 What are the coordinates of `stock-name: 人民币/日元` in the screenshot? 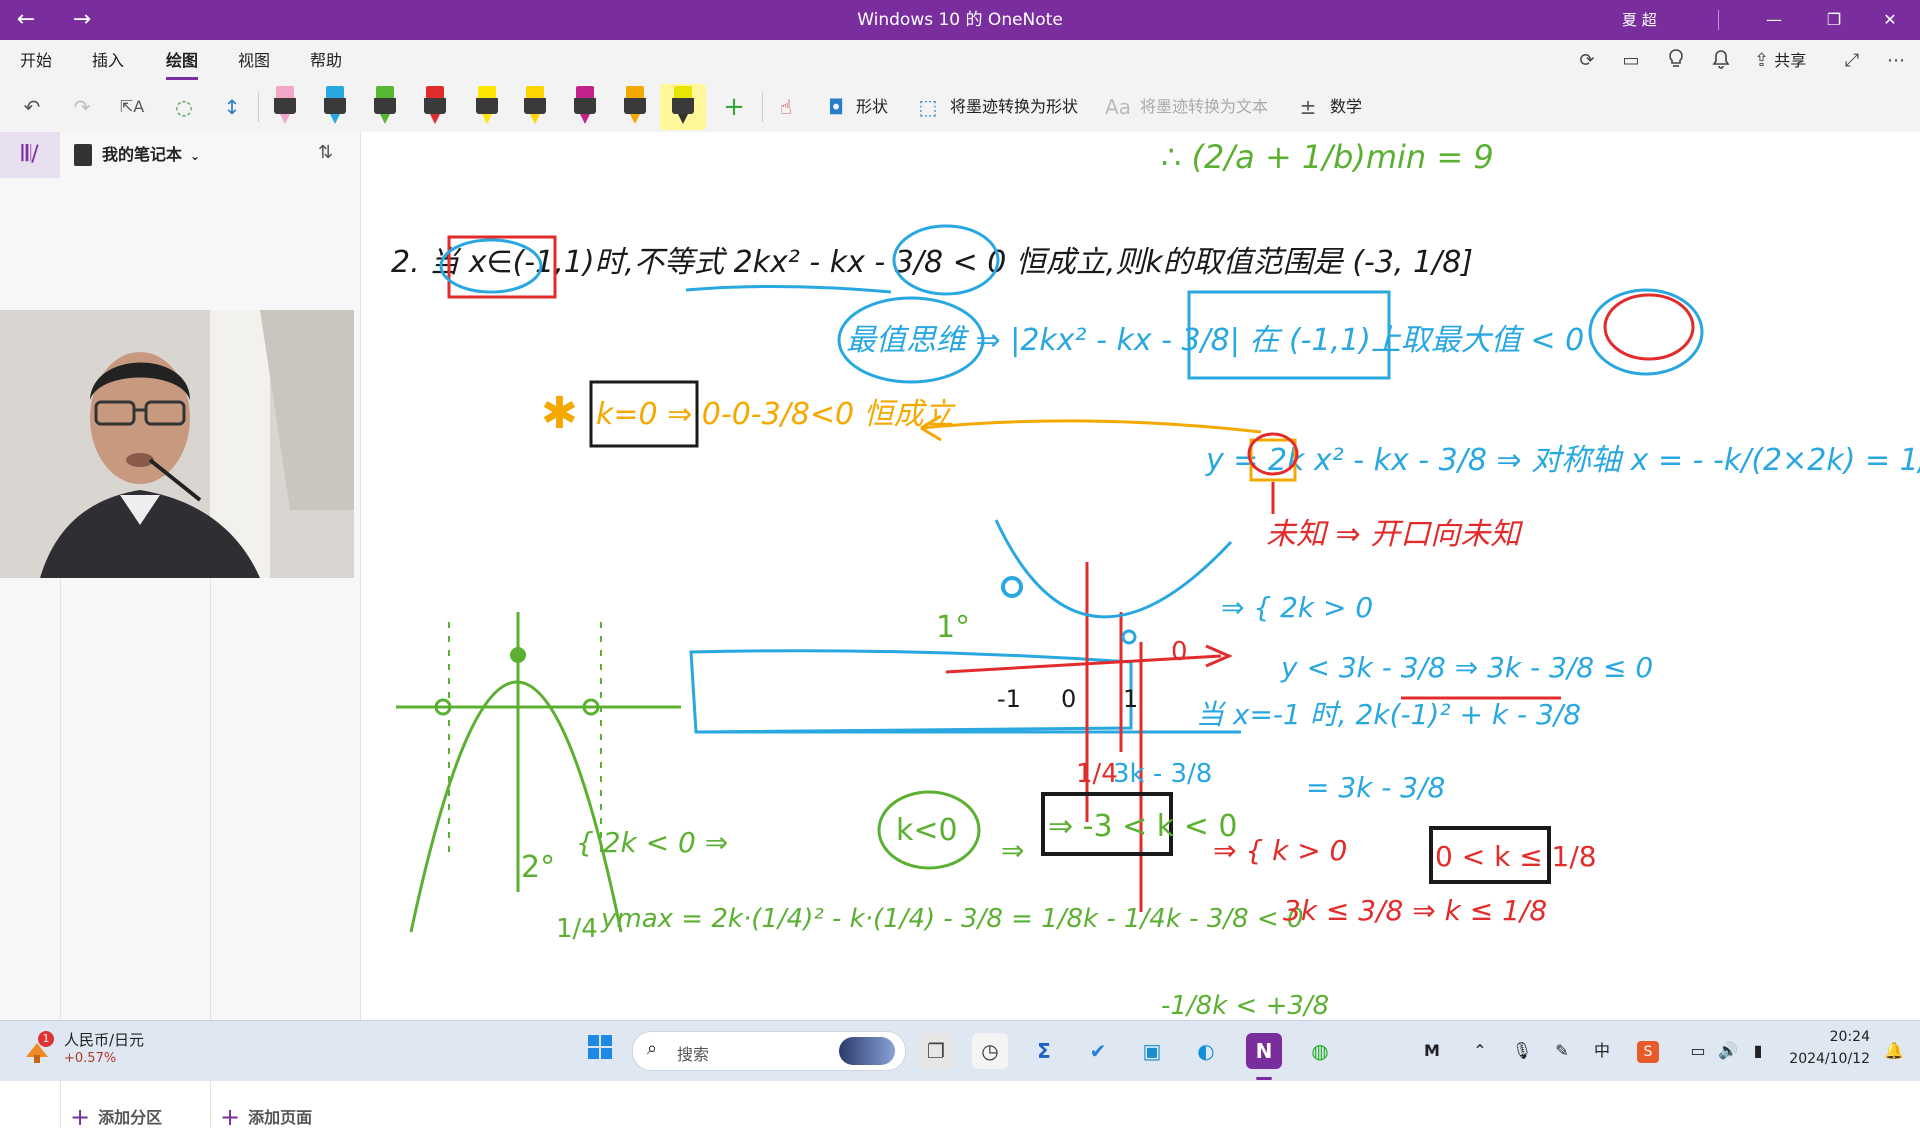 It's located at (104, 1039).